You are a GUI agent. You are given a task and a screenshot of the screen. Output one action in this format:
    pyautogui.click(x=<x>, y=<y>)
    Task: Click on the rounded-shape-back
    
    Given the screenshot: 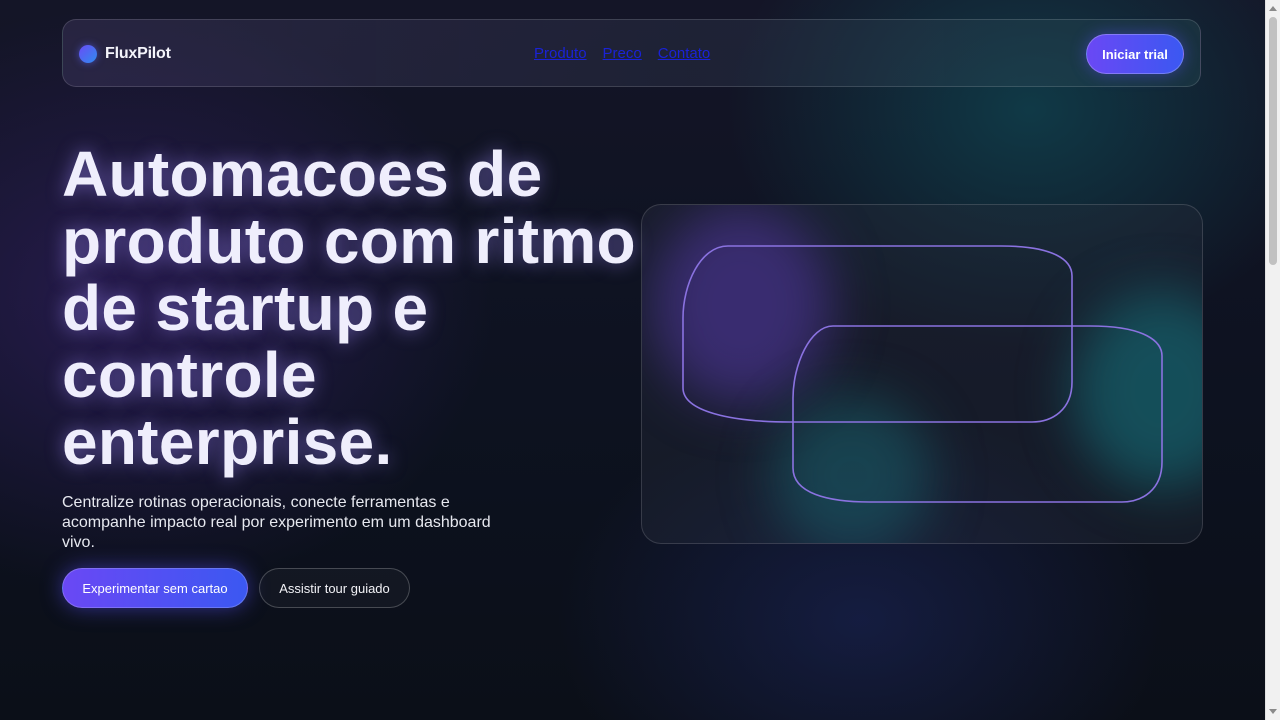 What is the action you would take?
    pyautogui.click(x=877, y=334)
    